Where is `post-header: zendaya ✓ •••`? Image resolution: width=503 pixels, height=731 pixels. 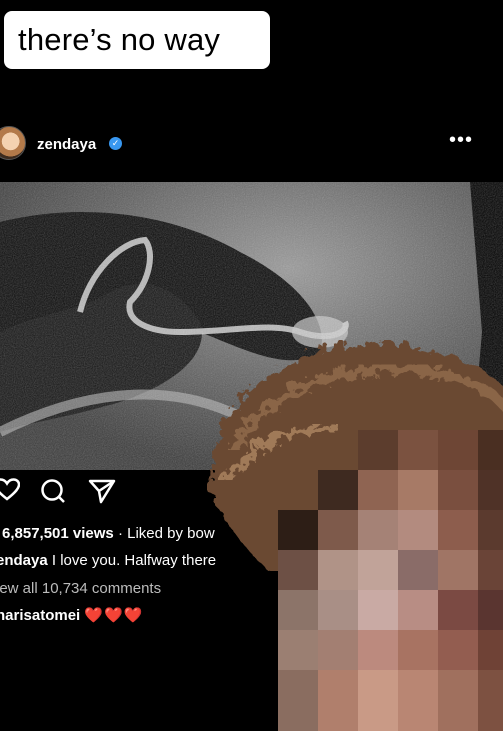 post-header: zendaya ✓ ••• is located at coordinates (251, 146).